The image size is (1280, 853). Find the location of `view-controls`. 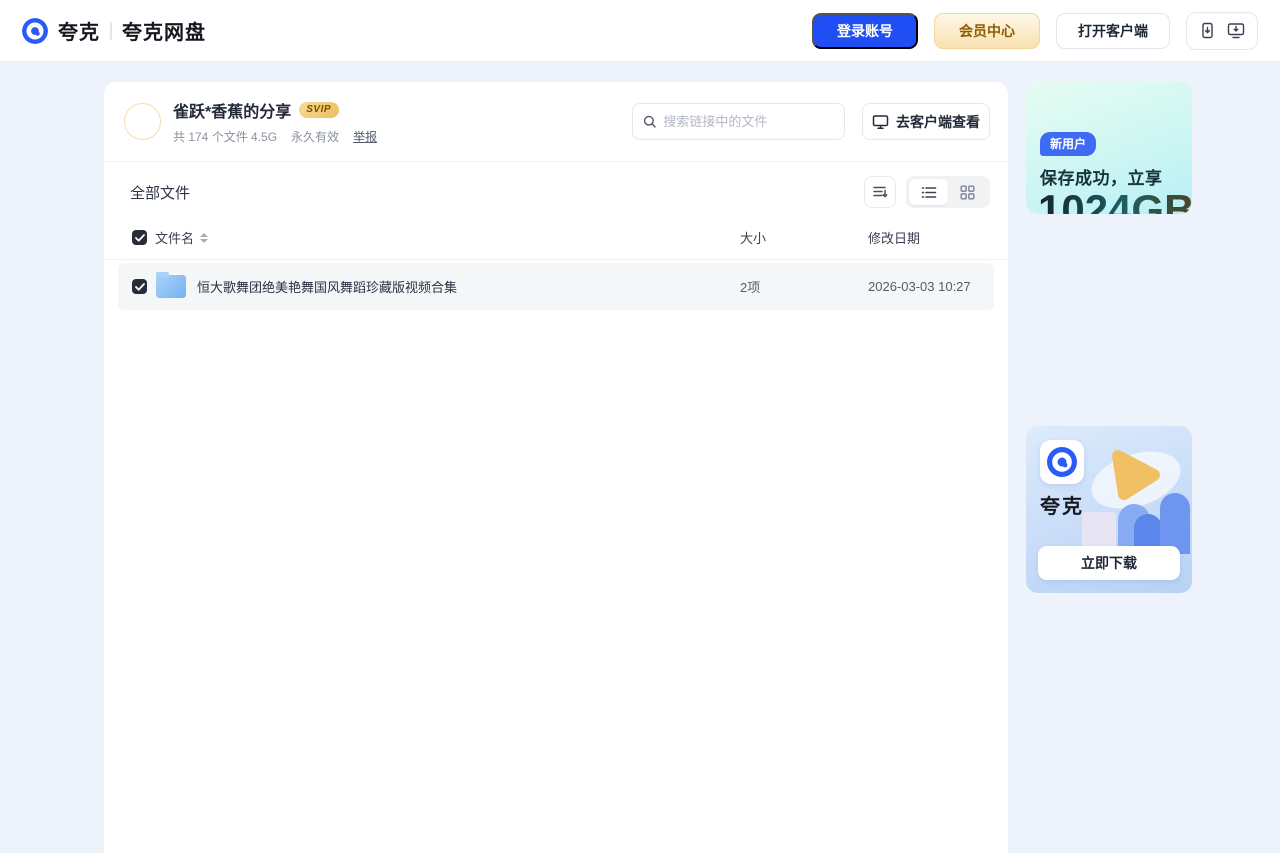

view-controls is located at coordinates (927, 192).